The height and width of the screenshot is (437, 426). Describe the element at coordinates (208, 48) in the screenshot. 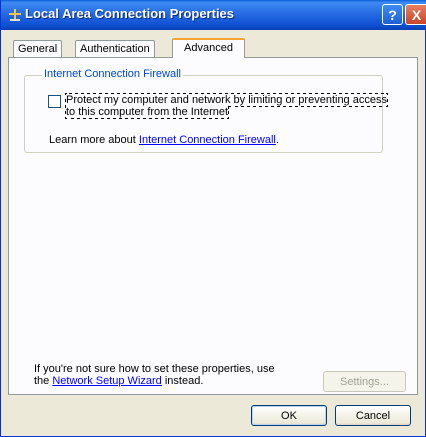

I see `tab-advanced: Advanced` at that location.